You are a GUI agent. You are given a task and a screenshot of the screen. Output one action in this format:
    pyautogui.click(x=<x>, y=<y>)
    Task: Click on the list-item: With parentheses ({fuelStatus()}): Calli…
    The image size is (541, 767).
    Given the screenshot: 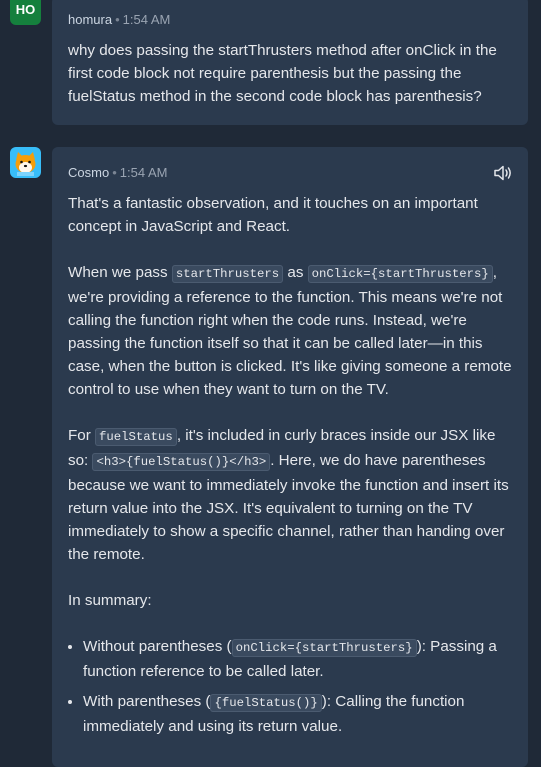 What is the action you would take?
    pyautogui.click(x=298, y=714)
    